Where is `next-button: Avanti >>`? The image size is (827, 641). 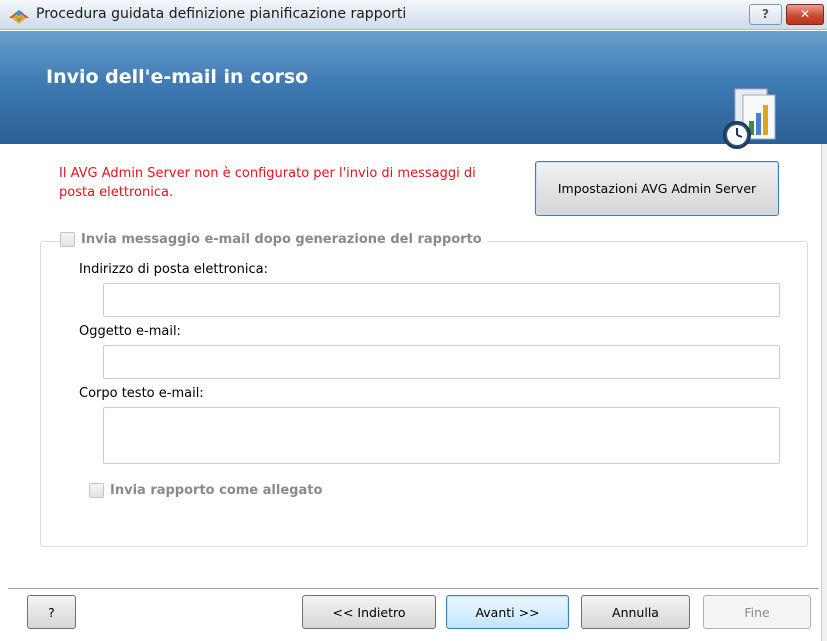
next-button: Avanti >> is located at coordinates (507, 612).